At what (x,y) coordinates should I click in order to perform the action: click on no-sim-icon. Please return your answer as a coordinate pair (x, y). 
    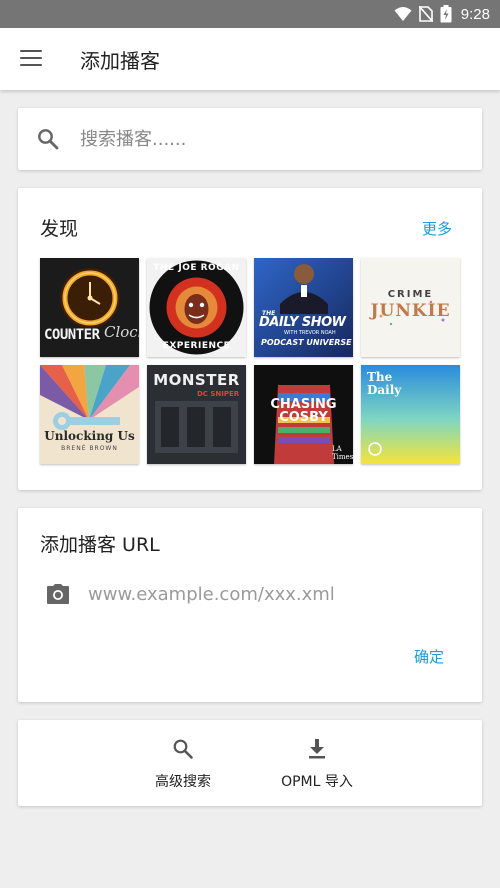
    Looking at the image, I should click on (425, 14).